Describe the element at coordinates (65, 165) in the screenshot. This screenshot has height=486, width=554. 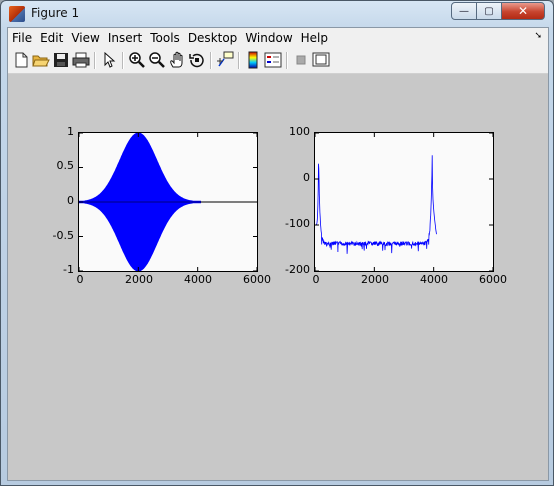
I see `subplot-1-ytick: 0.5` at that location.